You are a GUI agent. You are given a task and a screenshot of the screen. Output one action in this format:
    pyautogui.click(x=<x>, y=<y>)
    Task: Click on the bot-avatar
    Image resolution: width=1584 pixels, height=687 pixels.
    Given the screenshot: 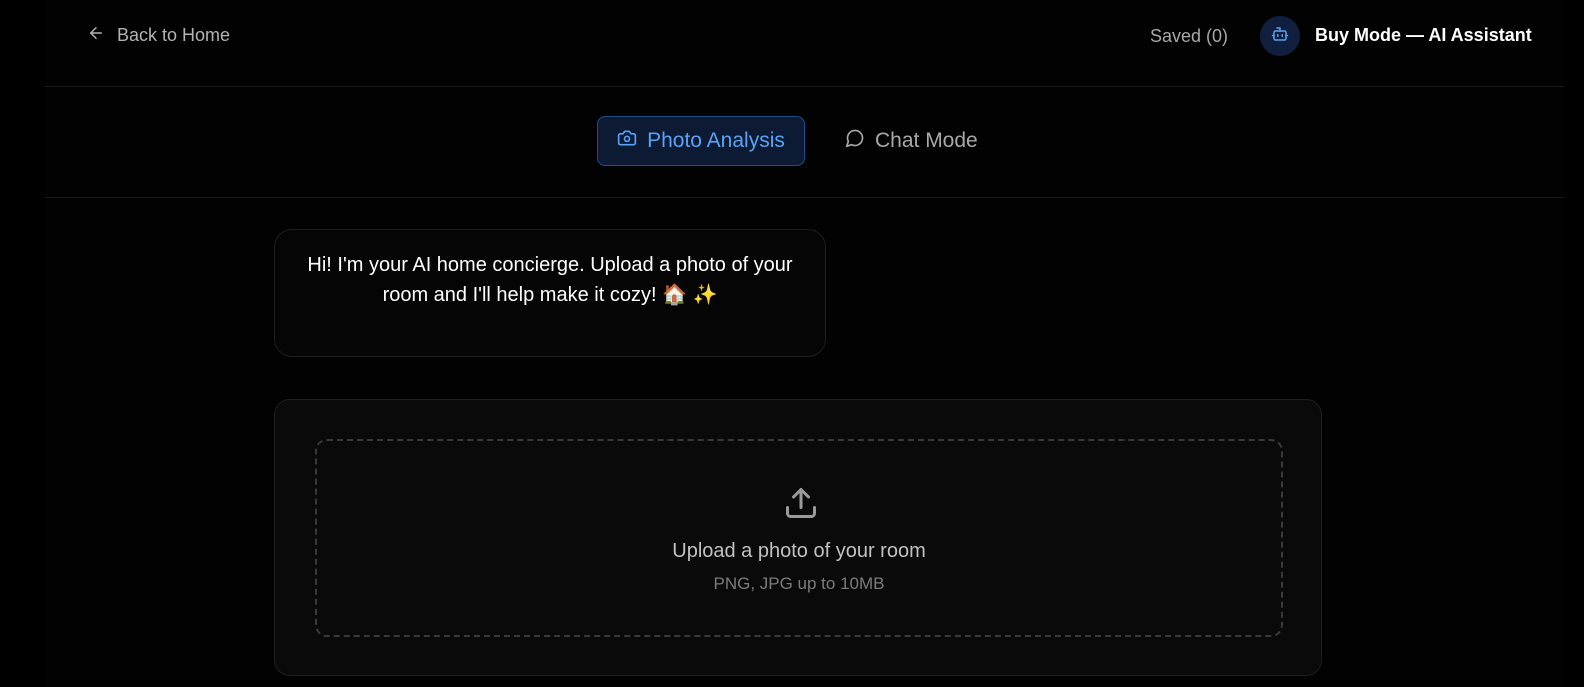 What is the action you would take?
    pyautogui.click(x=1280, y=36)
    